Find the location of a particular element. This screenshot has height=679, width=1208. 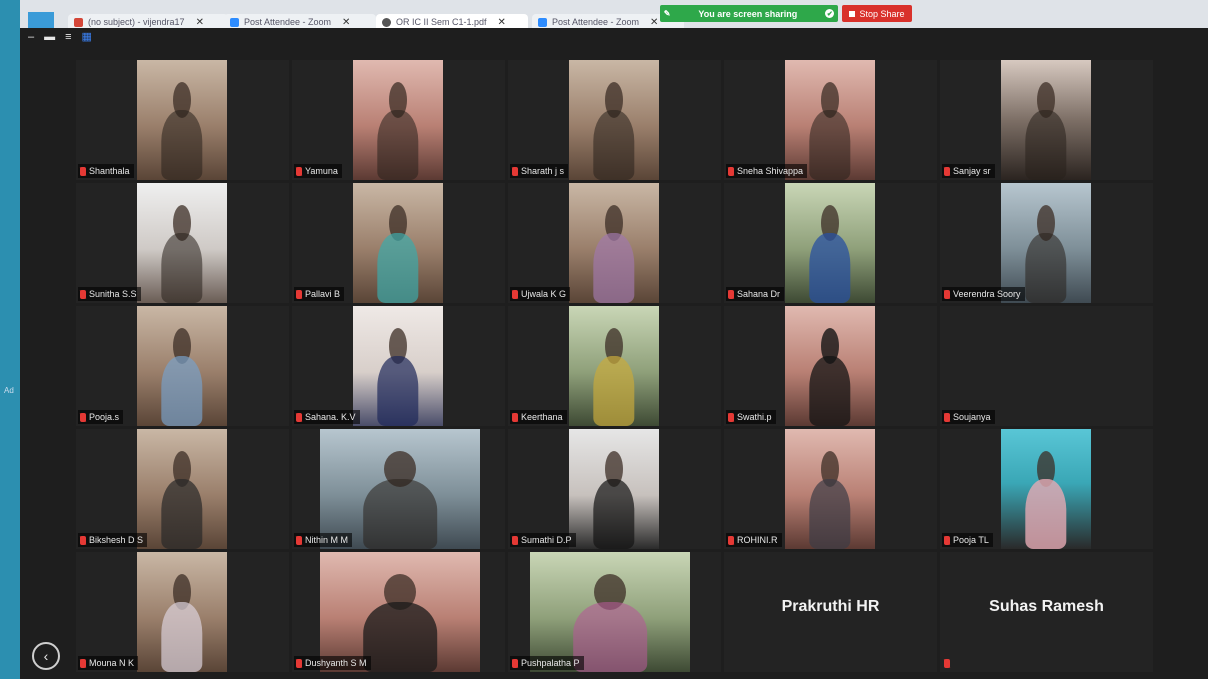

participant-name-tag: Sunitha S.S is located at coordinates (109, 294).